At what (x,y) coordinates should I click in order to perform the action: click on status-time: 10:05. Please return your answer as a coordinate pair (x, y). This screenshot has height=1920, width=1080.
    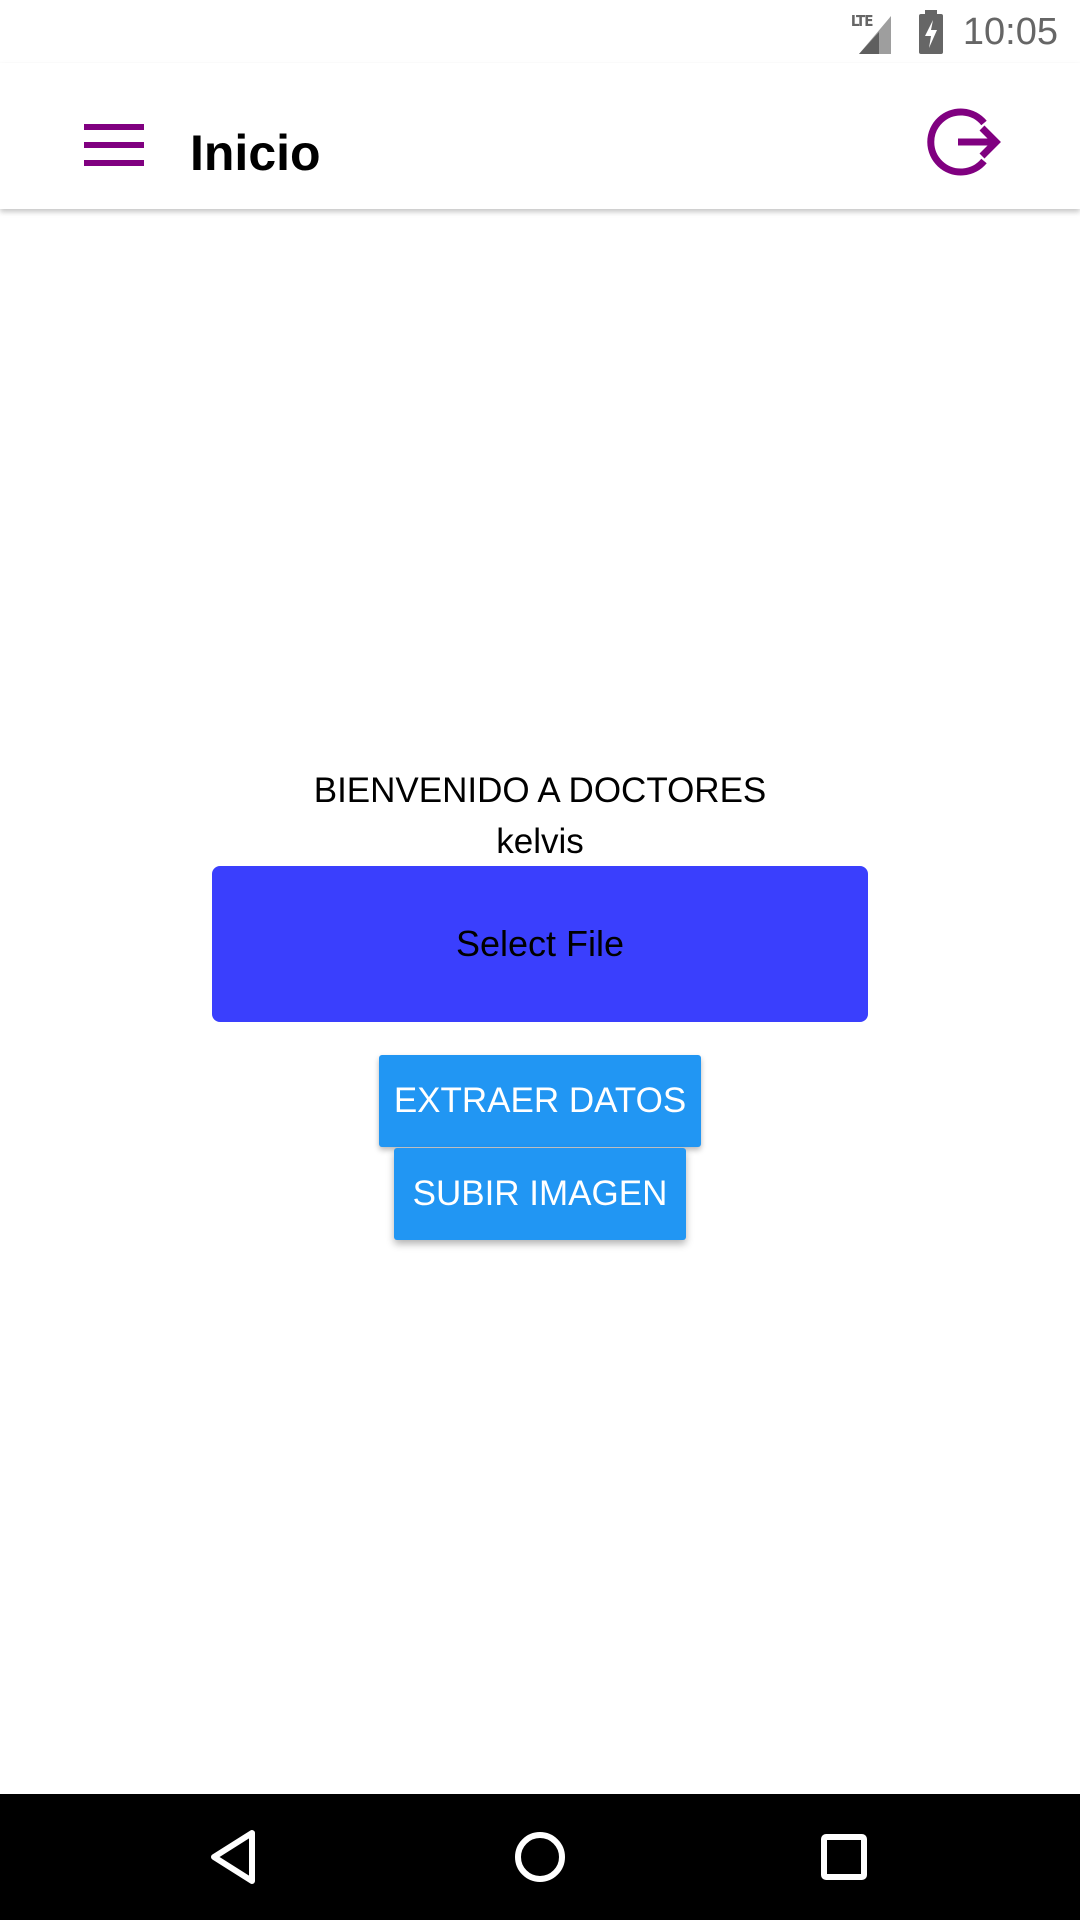
    Looking at the image, I should click on (1010, 32).